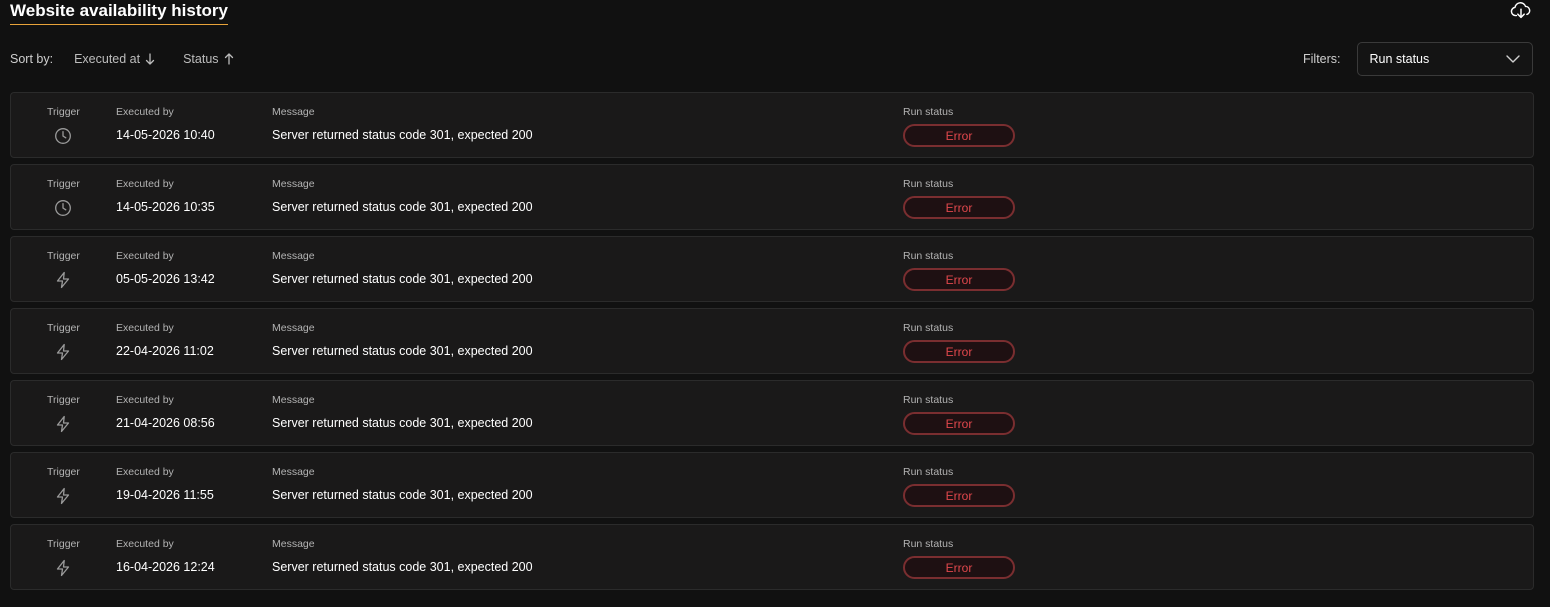 This screenshot has width=1550, height=607. I want to click on sort-bar: Sort by: Executed at Status, so click(136, 59).